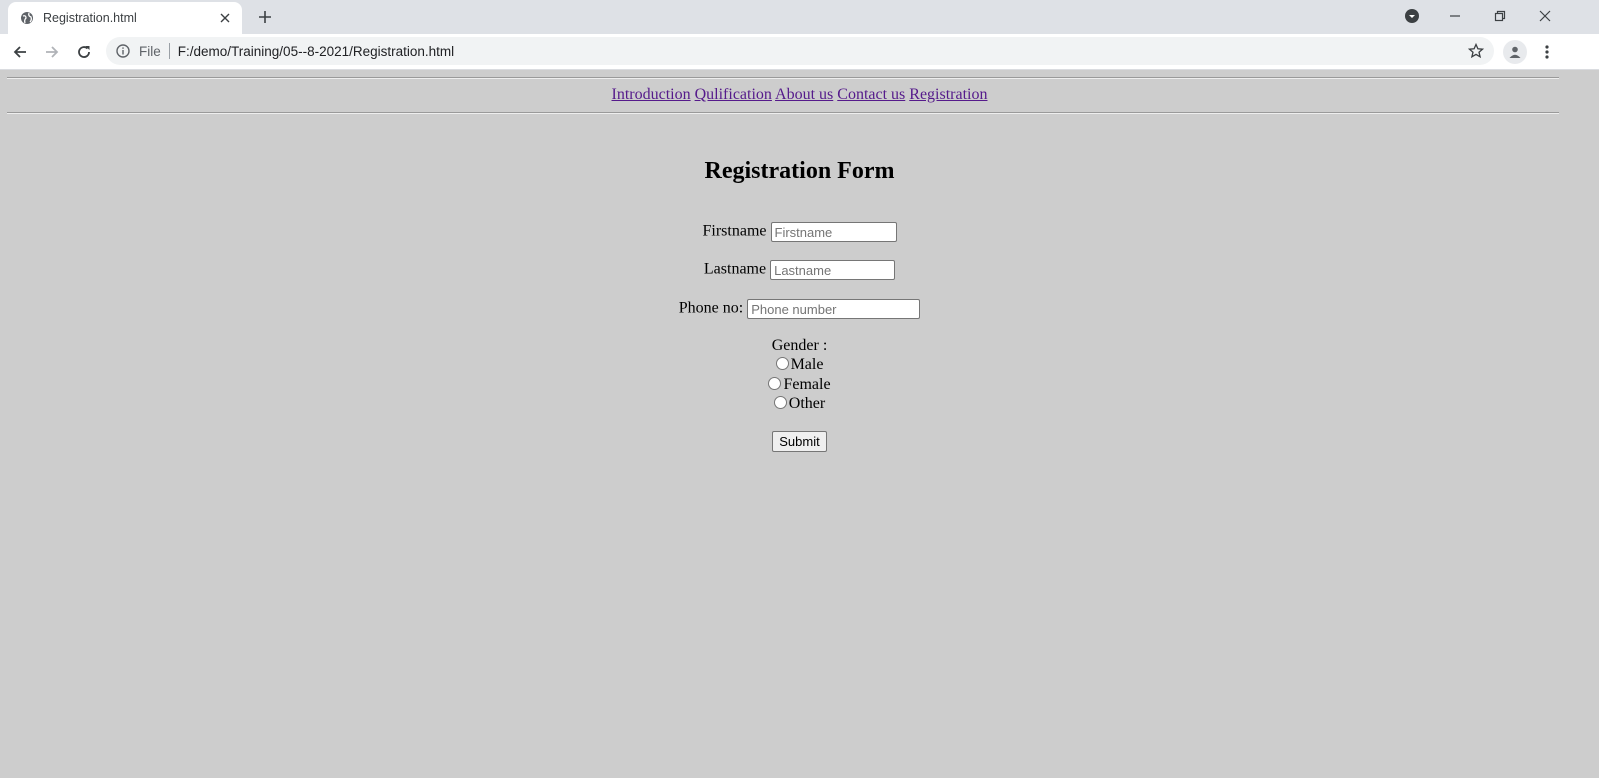 This screenshot has height=778, width=1599. I want to click on new-tab-icon, so click(265, 17).